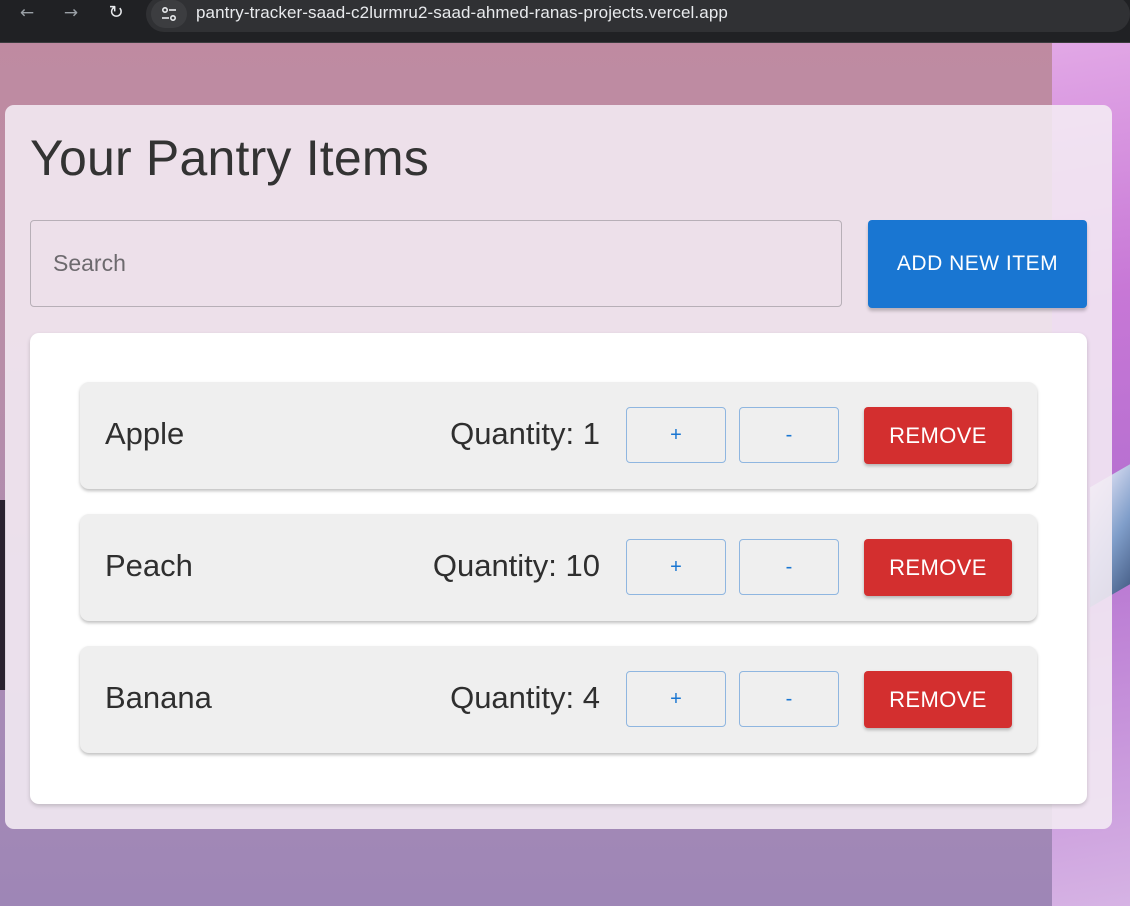 Image resolution: width=1130 pixels, height=906 pixels. I want to click on back-icon: ←, so click(27, 14).